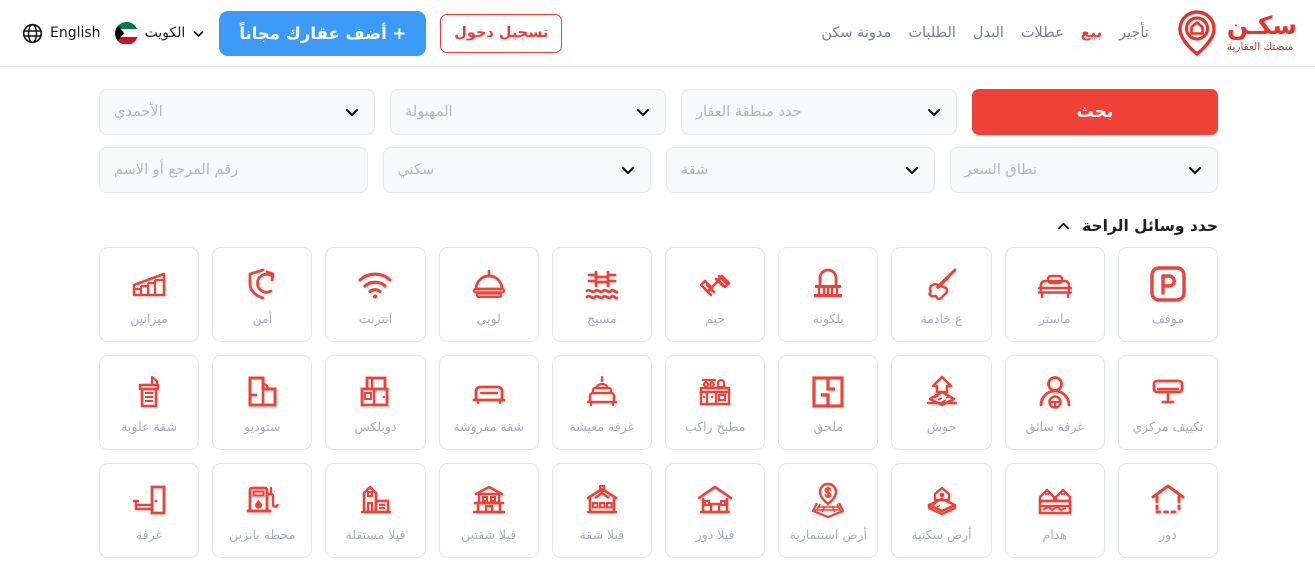  What do you see at coordinates (1054, 510) in the screenshot?
I see `amenity-tile-demolition: هدام` at bounding box center [1054, 510].